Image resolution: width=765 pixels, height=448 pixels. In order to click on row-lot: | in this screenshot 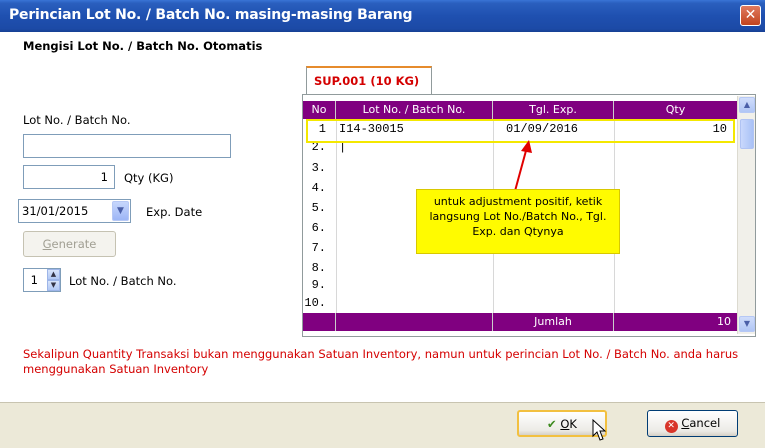, I will do `click(342, 147)`.